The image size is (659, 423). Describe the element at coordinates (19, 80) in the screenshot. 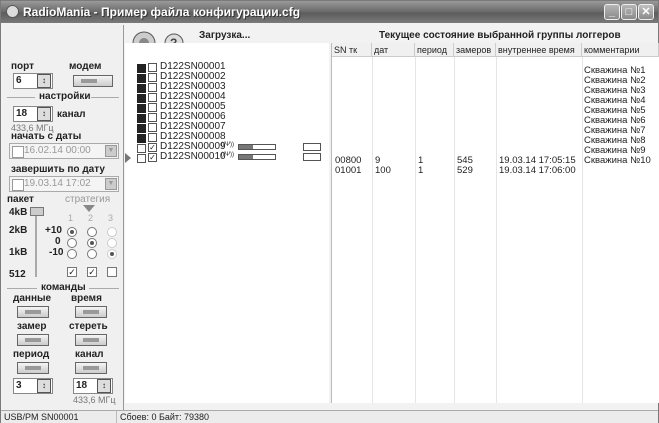

I see `port-value: 6` at that location.